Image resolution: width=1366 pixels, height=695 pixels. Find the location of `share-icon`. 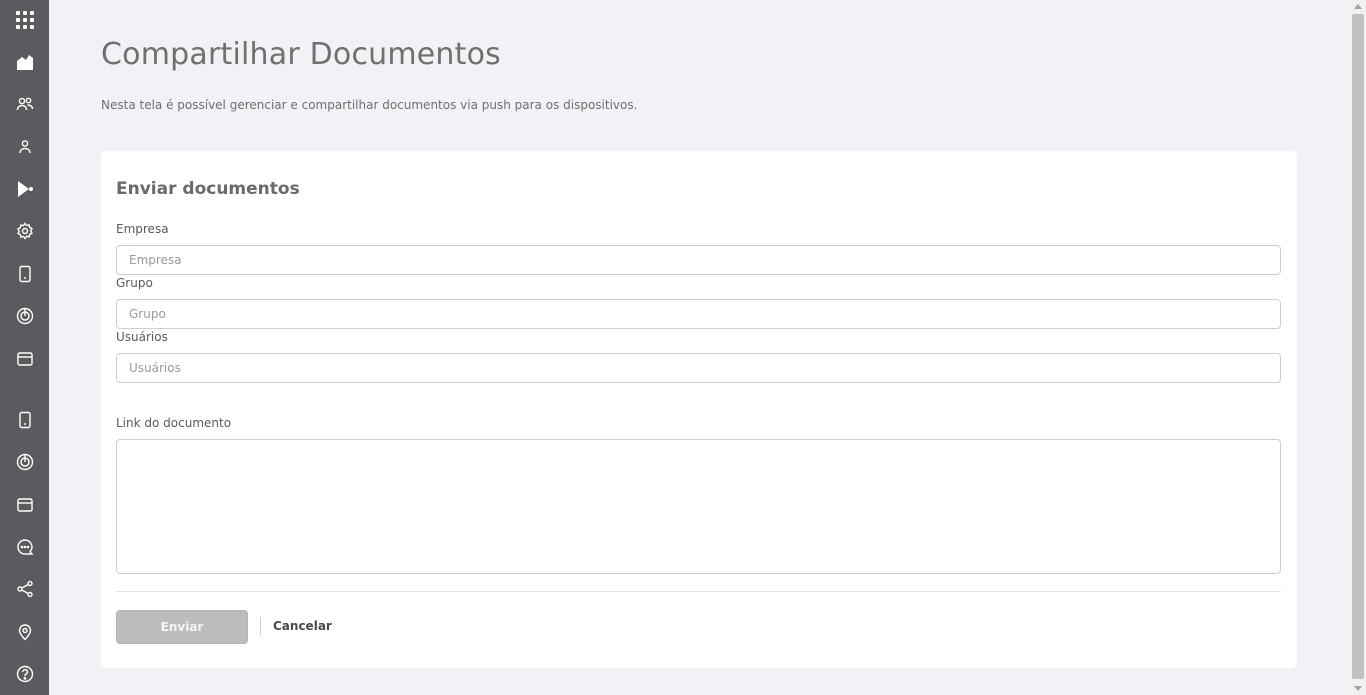

share-icon is located at coordinates (24, 589).